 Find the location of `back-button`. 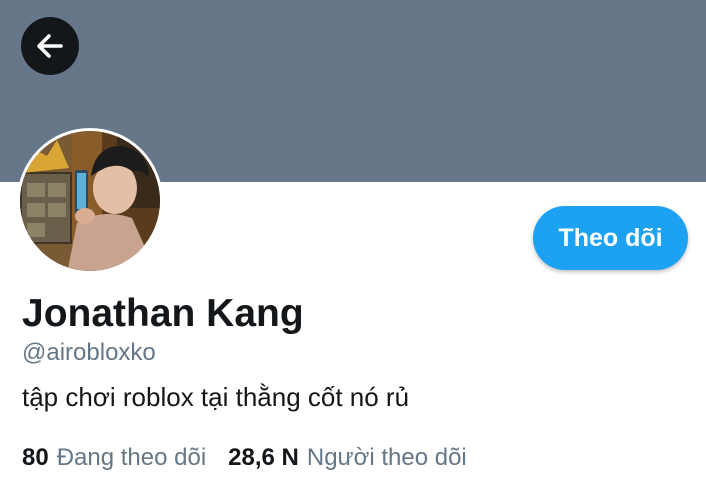

back-button is located at coordinates (50, 46).